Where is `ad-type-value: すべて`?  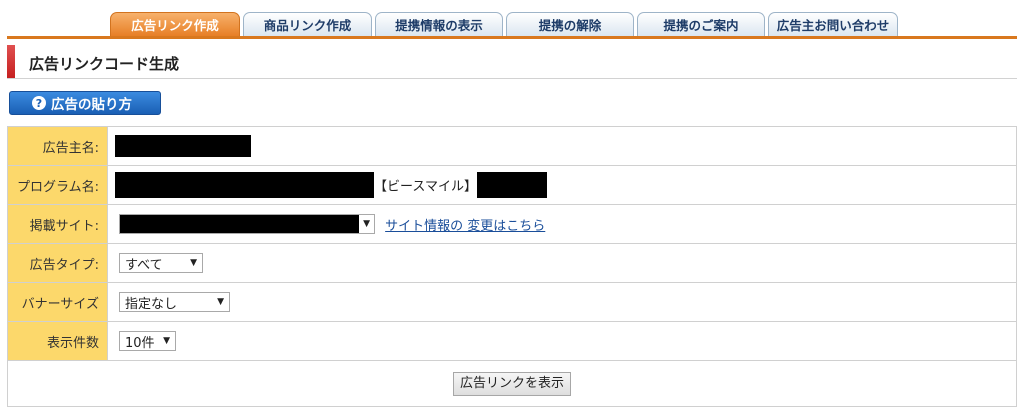 ad-type-value: すべて is located at coordinates (144, 265).